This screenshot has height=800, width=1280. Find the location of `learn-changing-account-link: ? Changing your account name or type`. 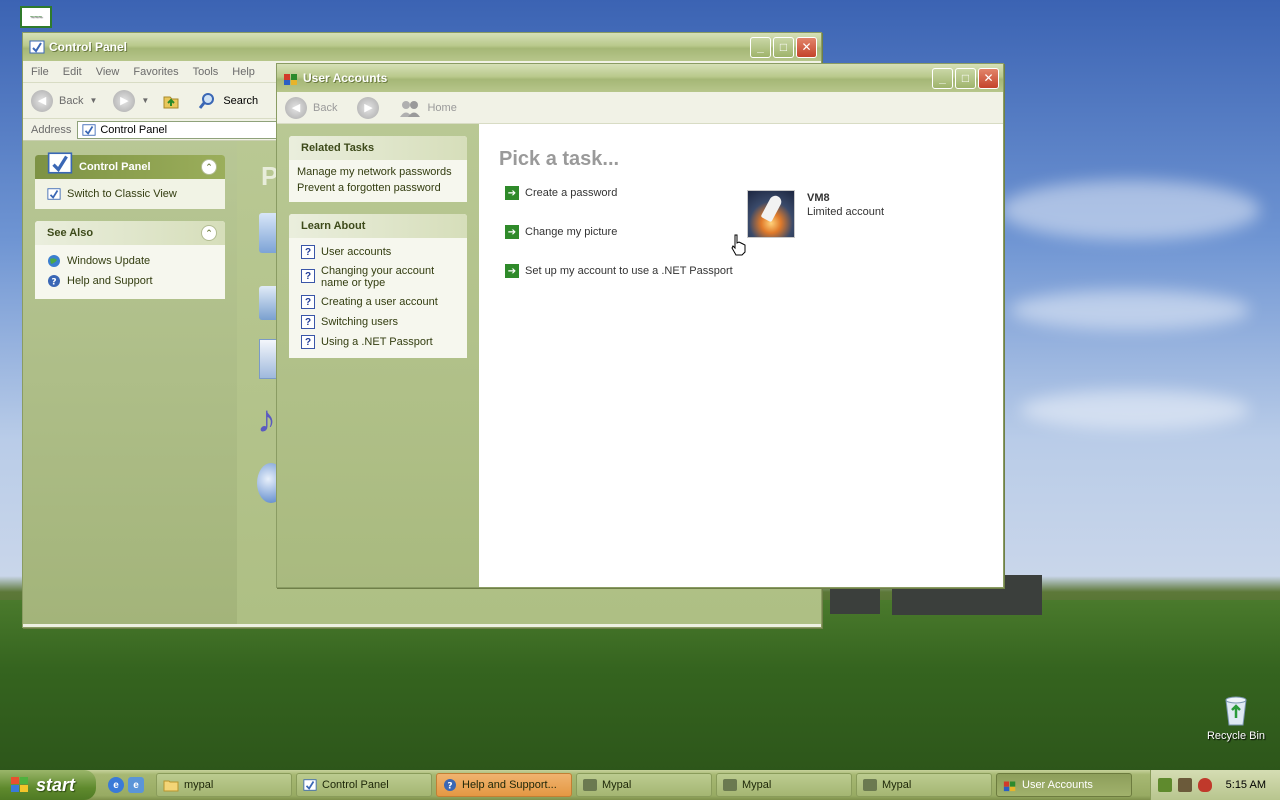

learn-changing-account-link: ? Changing your account name or type is located at coordinates (378, 277).